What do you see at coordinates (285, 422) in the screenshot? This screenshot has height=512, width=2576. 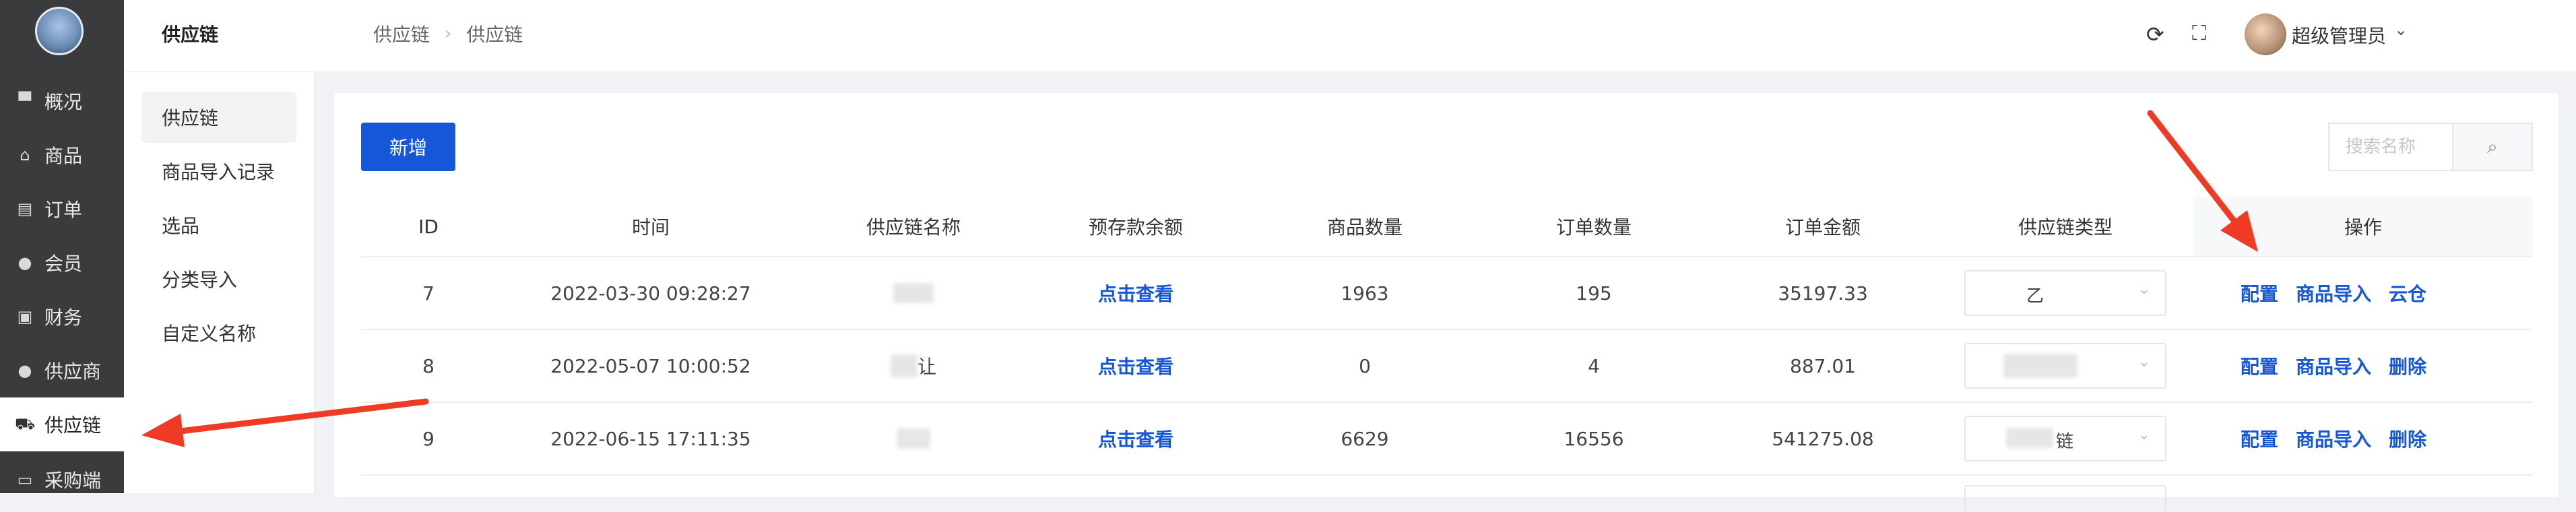 I see `arrow-to-supply-chain-nav` at bounding box center [285, 422].